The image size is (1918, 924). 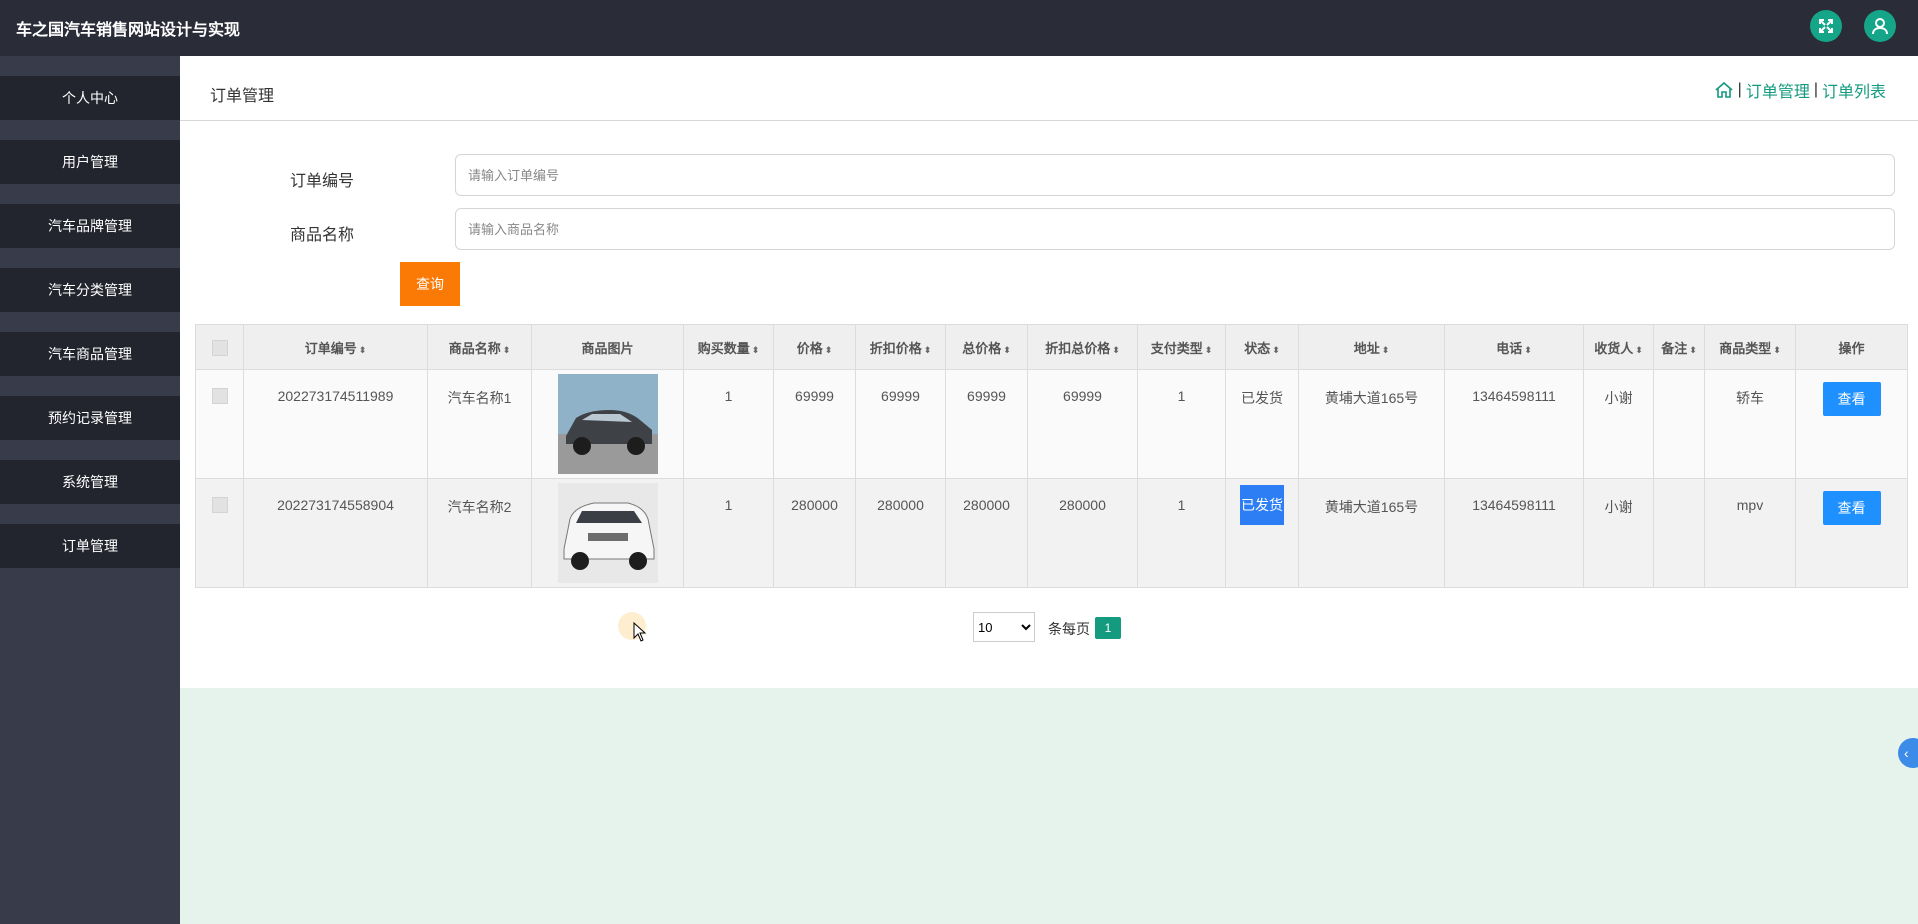 What do you see at coordinates (1082, 533) in the screenshot?
I see `discount-total-cell: 280000` at bounding box center [1082, 533].